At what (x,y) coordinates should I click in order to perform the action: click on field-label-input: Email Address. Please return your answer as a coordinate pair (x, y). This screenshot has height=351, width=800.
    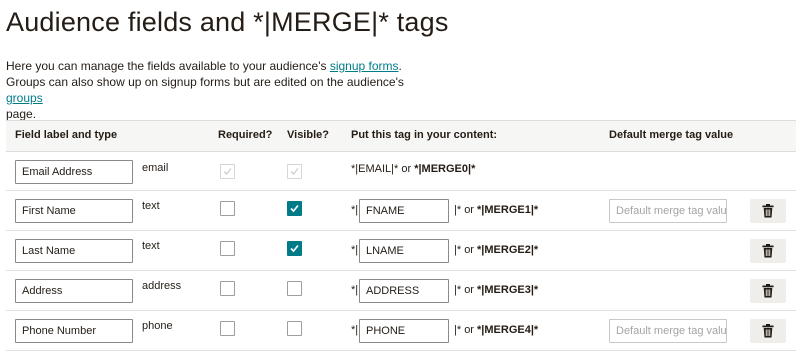
    Looking at the image, I should click on (74, 172).